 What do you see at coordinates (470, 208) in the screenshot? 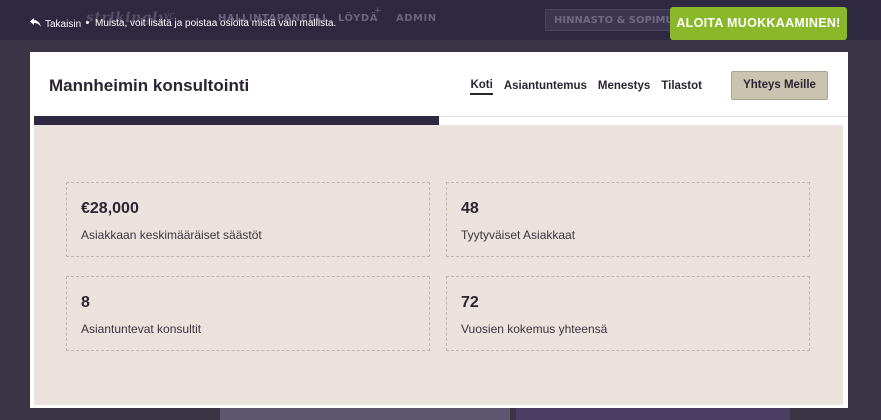
I see `stat-value: 48` at bounding box center [470, 208].